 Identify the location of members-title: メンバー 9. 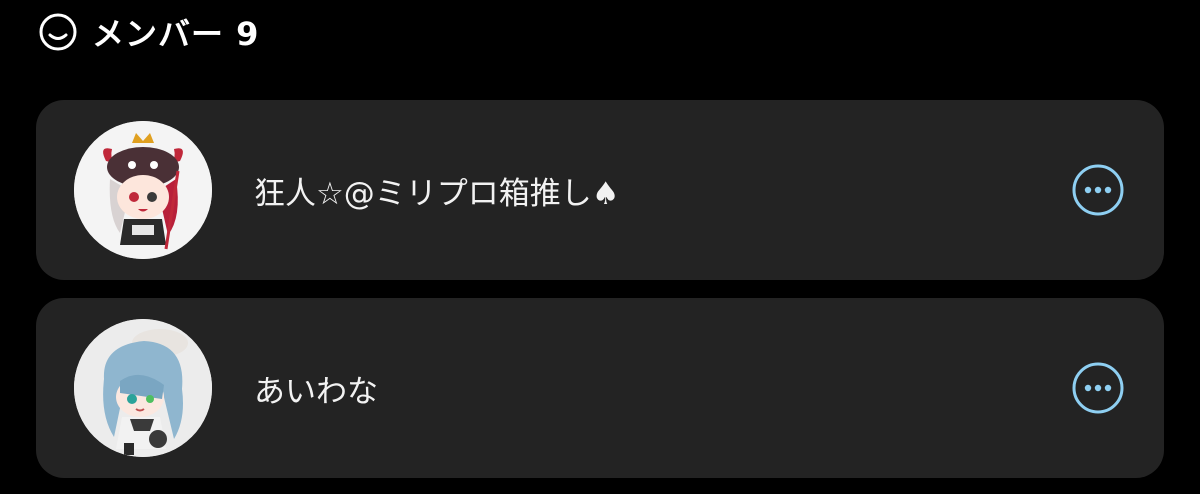
(176, 34).